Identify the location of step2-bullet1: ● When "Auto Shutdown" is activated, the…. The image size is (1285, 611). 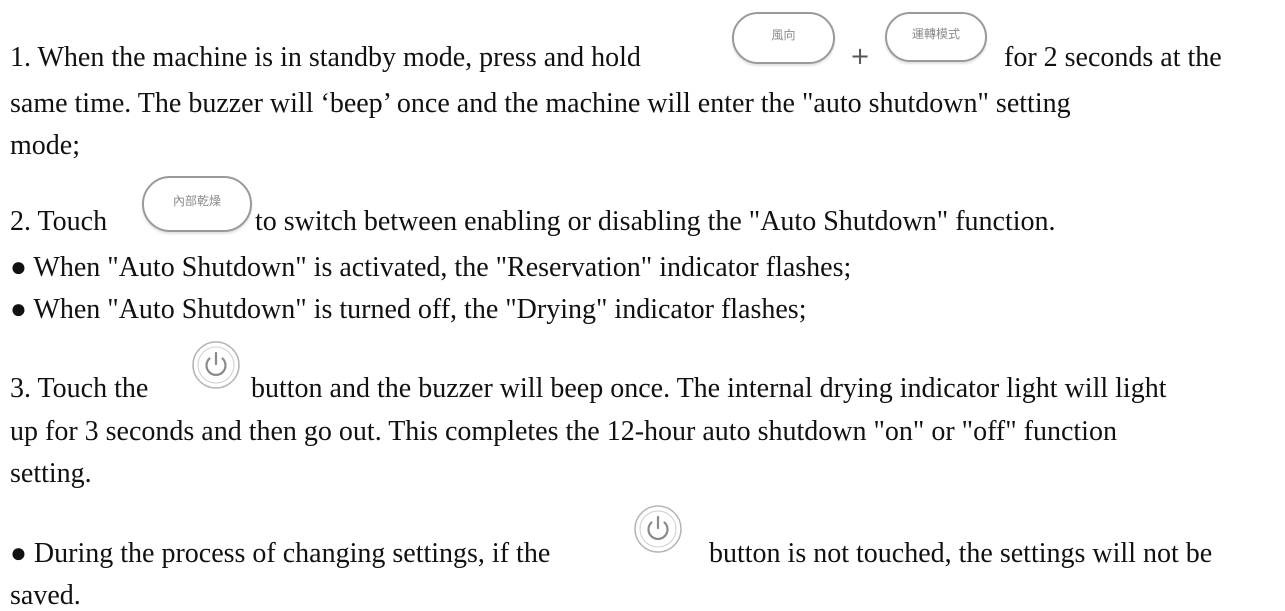
(431, 267).